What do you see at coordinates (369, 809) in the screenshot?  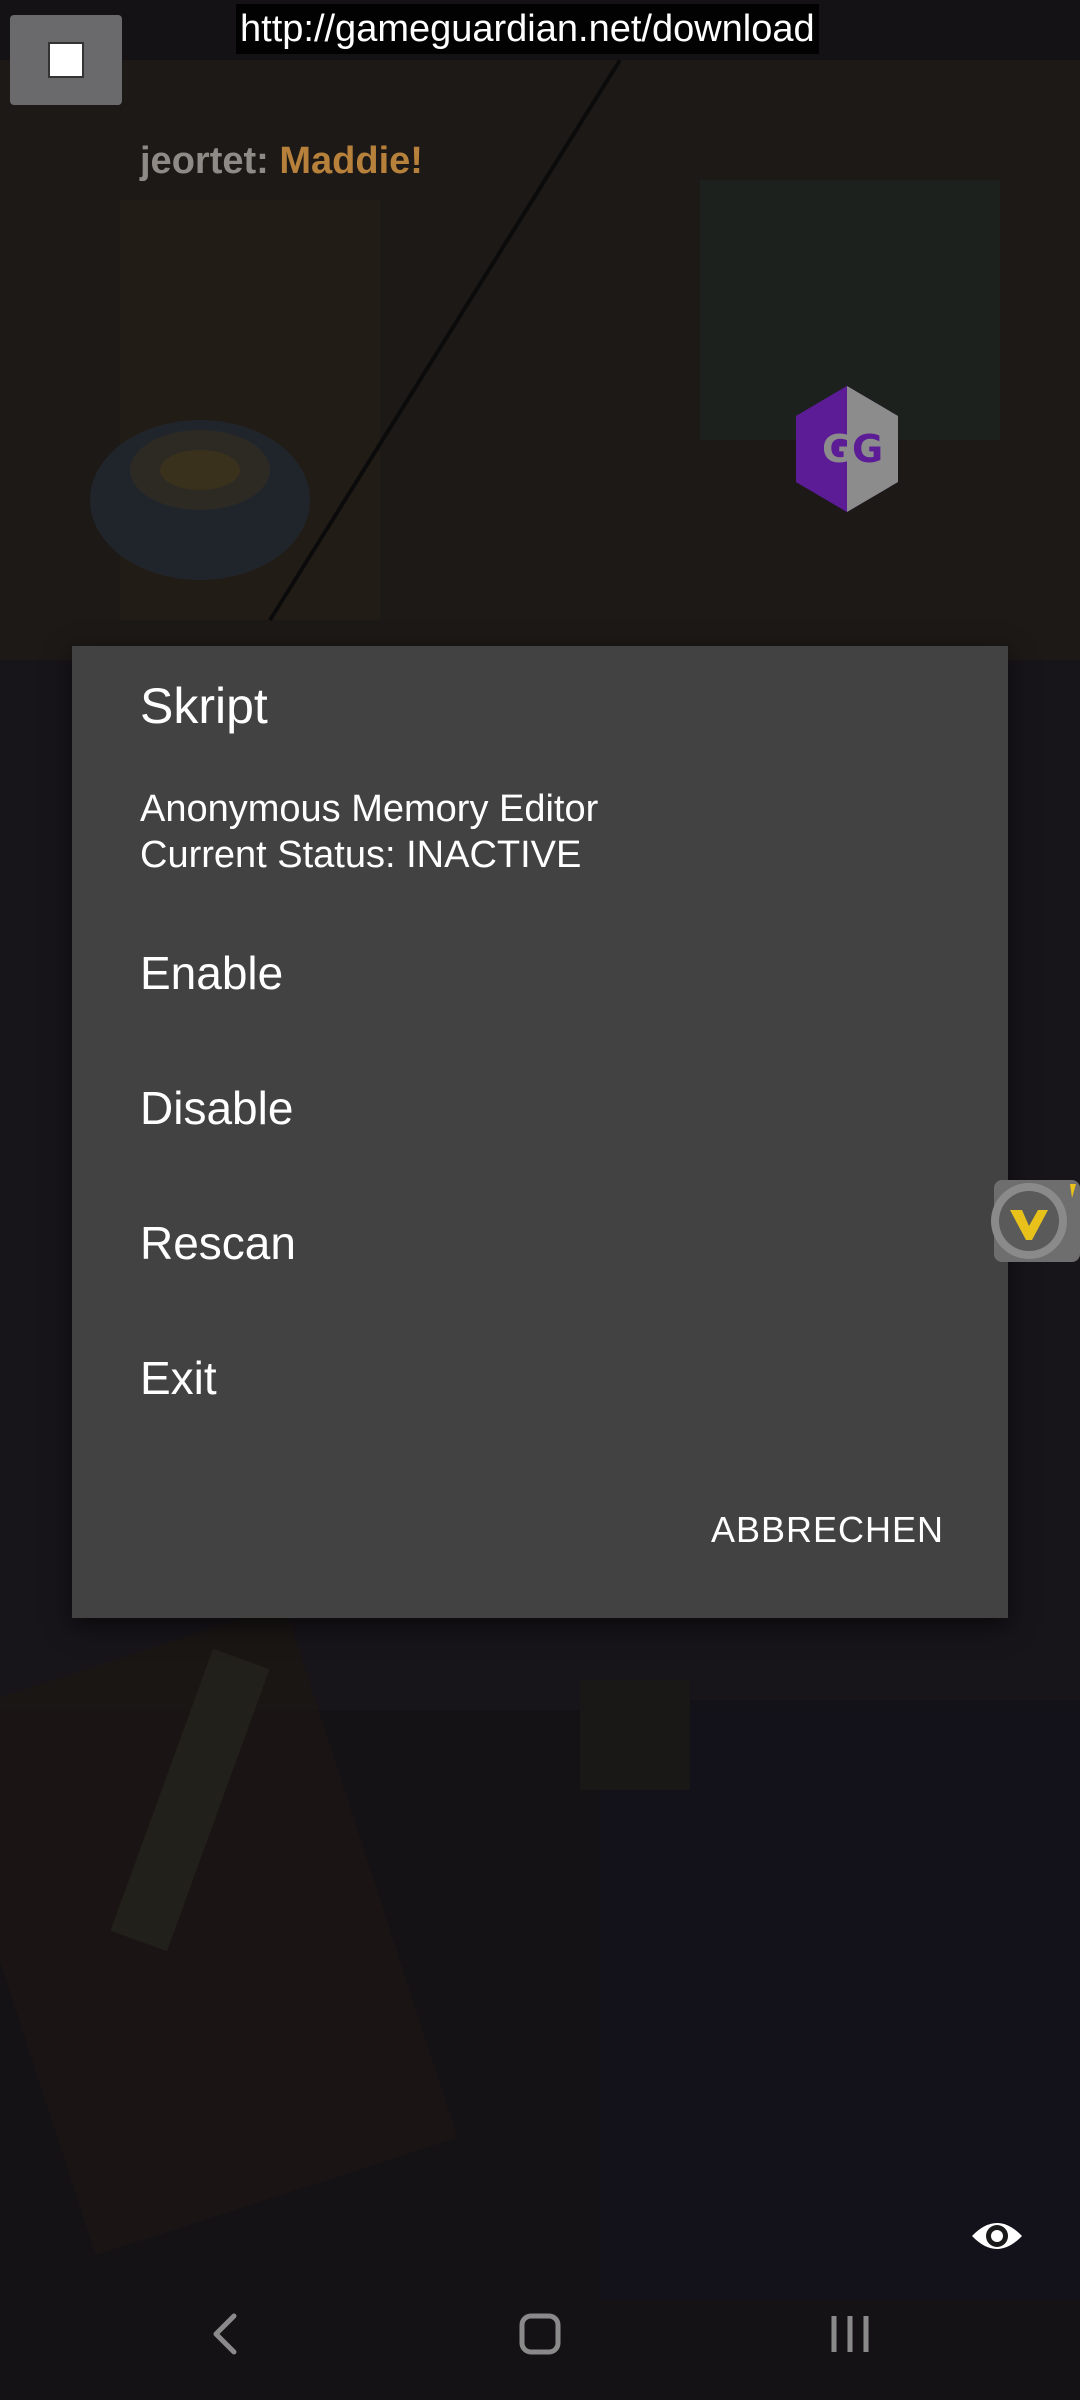 I see `dialog-message-line: Anonymous Memory Editor` at bounding box center [369, 809].